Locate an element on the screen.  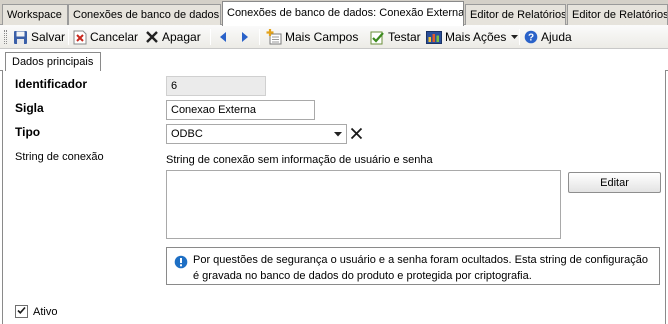
close-icon is located at coordinates (356, 135).